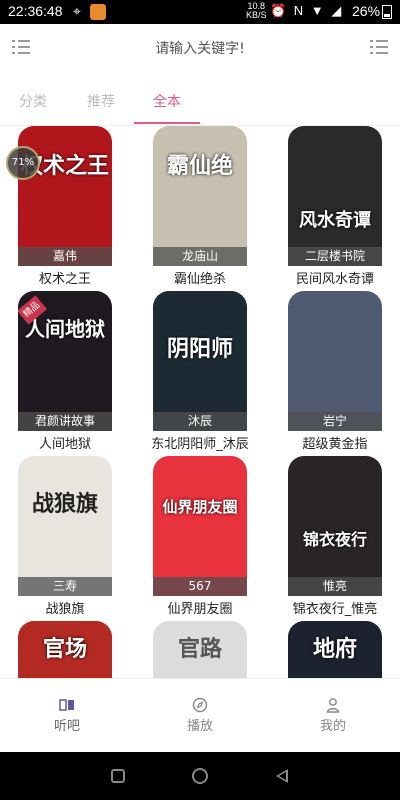  I want to click on book-cover: 地府, so click(335, 649).